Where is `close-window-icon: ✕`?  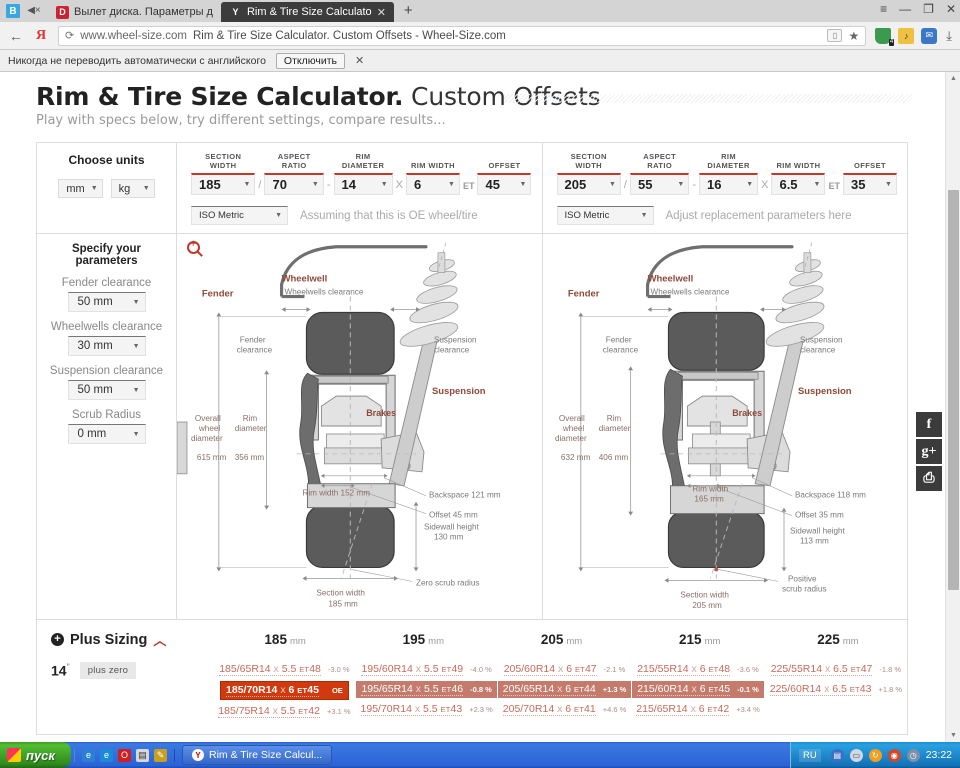 close-window-icon: ✕ is located at coordinates (951, 9).